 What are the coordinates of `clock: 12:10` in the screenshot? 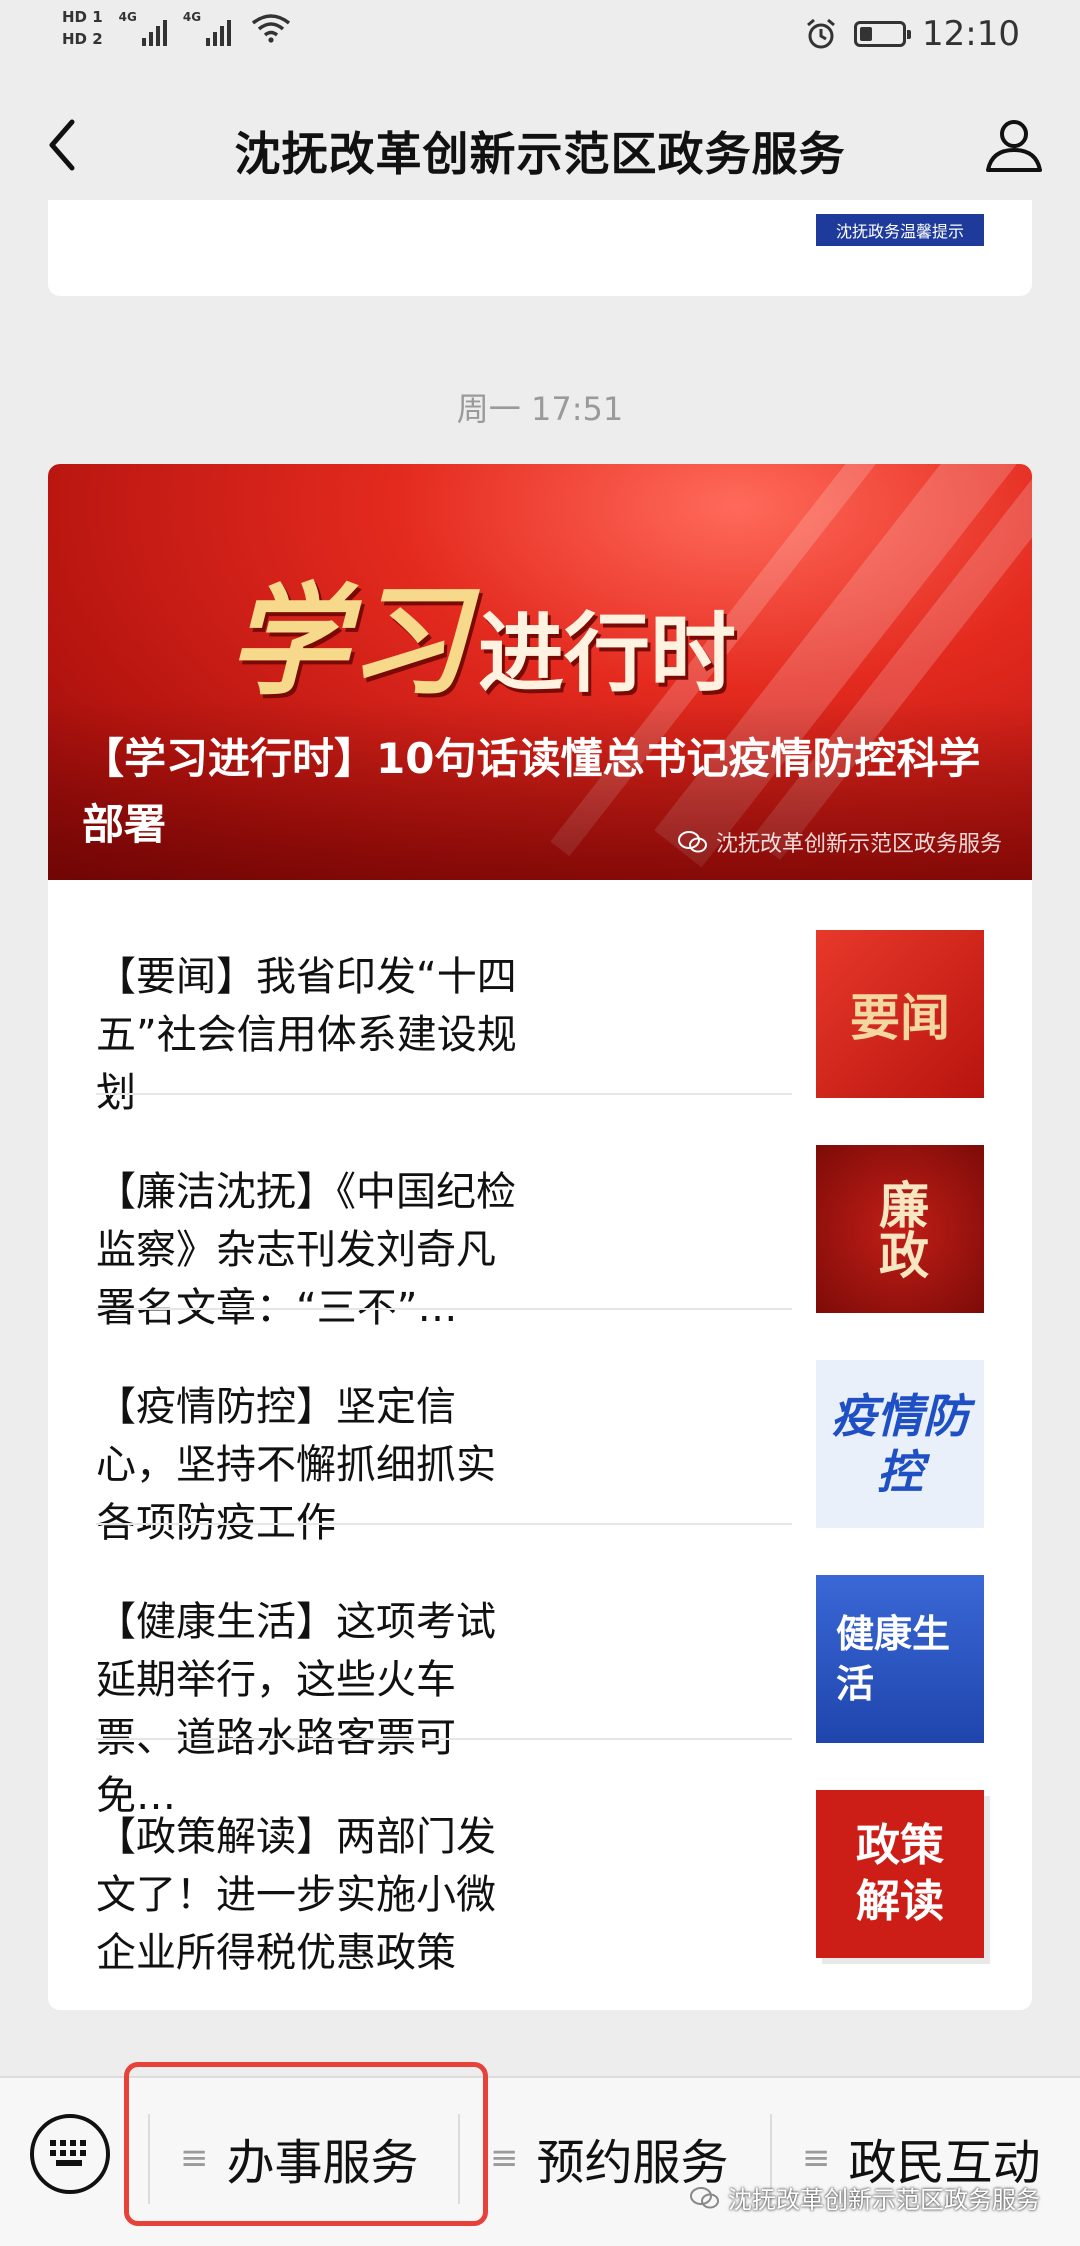 It's located at (971, 34).